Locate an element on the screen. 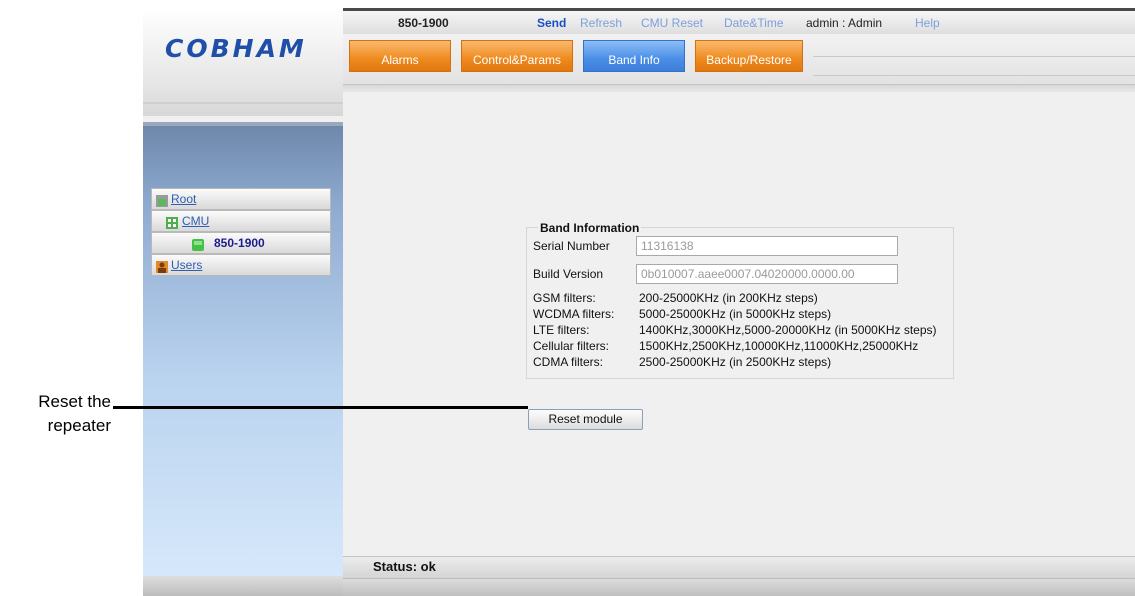 The image size is (1135, 596). date-time-link: Date&Time is located at coordinates (754, 23).